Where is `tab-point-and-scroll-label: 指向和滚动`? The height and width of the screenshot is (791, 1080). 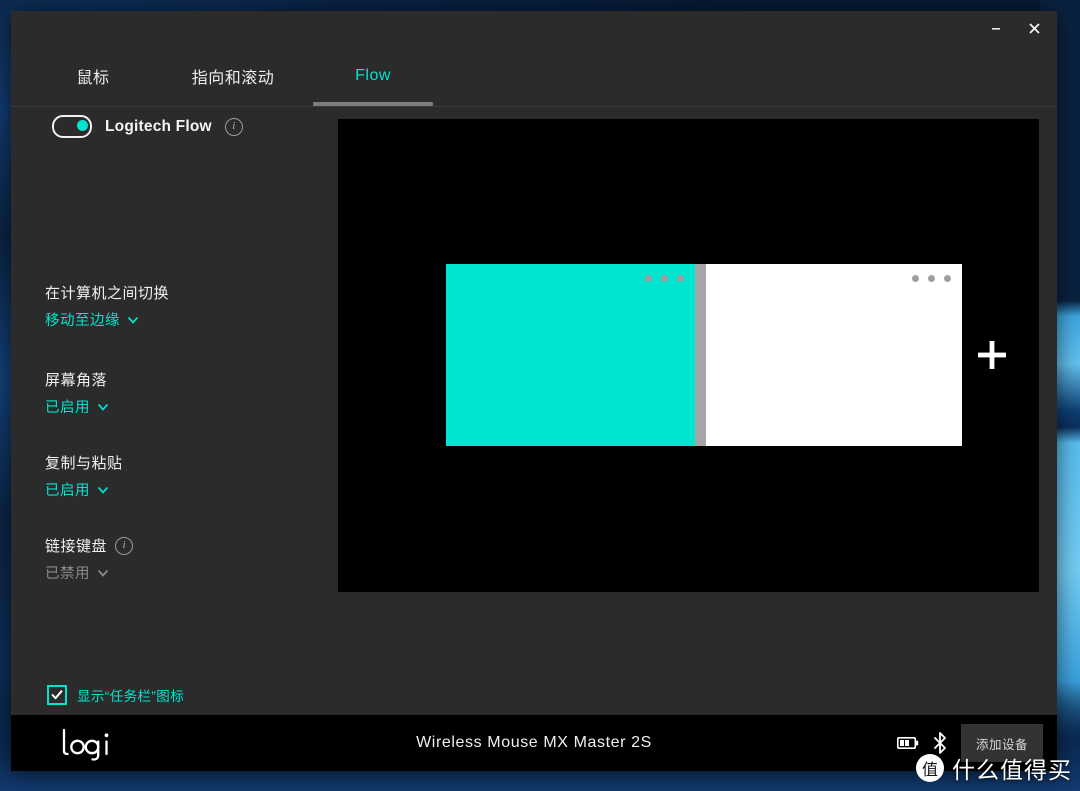
tab-point-and-scroll-label: 指向和滚动 is located at coordinates (233, 78).